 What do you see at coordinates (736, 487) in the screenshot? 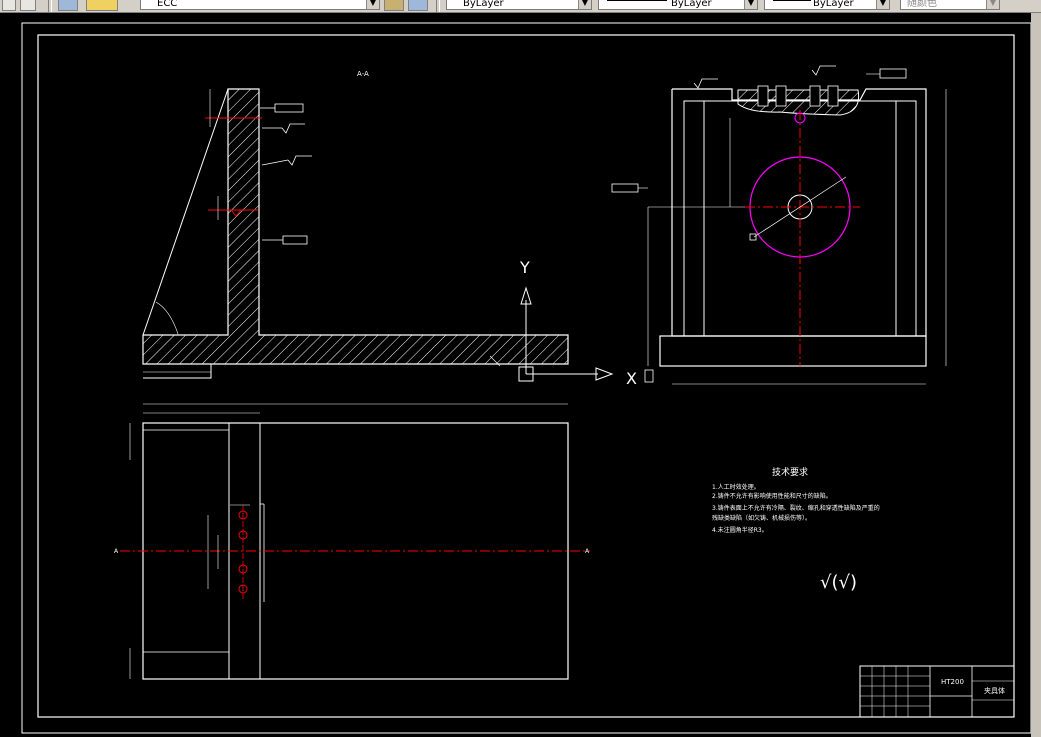
I see `tech-note-1: 1.人工时效处理。` at bounding box center [736, 487].